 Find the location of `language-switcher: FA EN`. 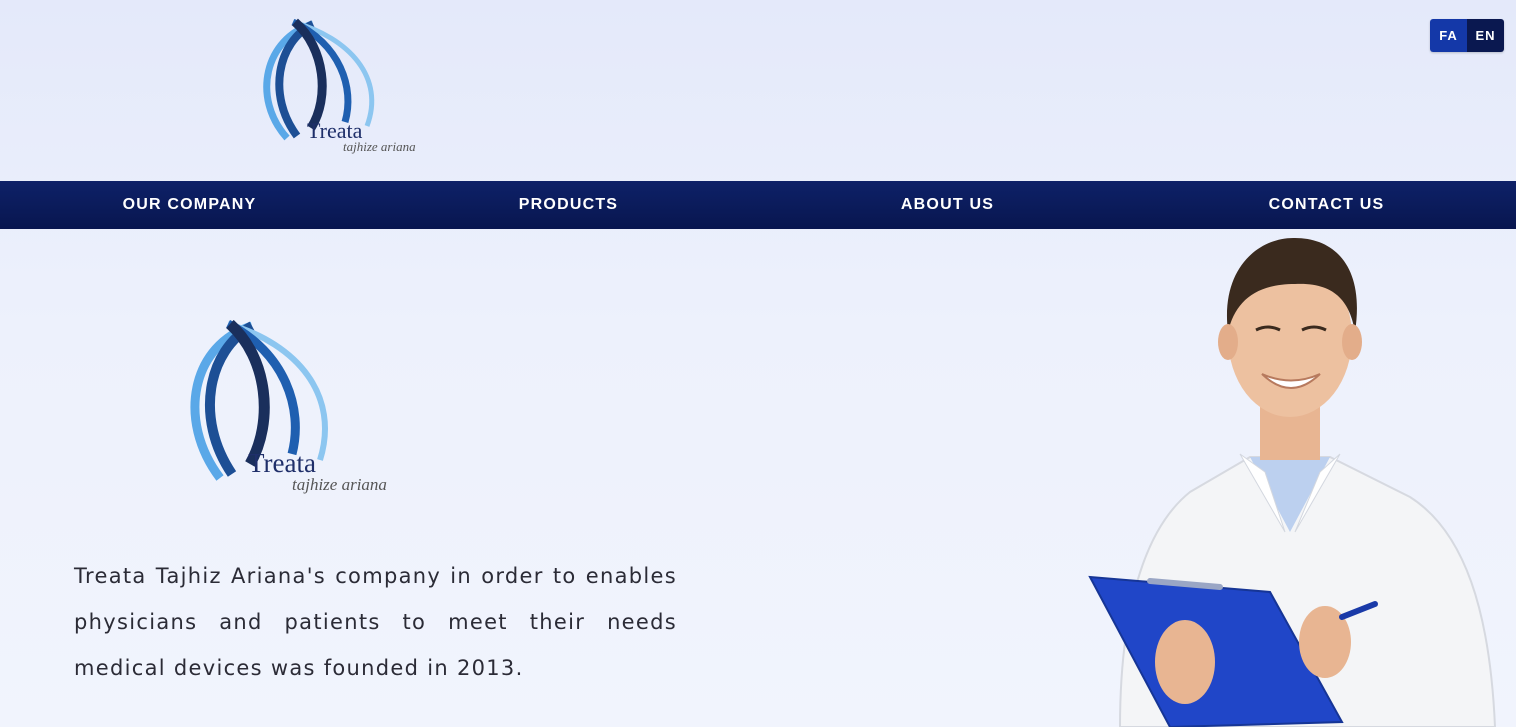

language-switcher: FA EN is located at coordinates (1467, 35).